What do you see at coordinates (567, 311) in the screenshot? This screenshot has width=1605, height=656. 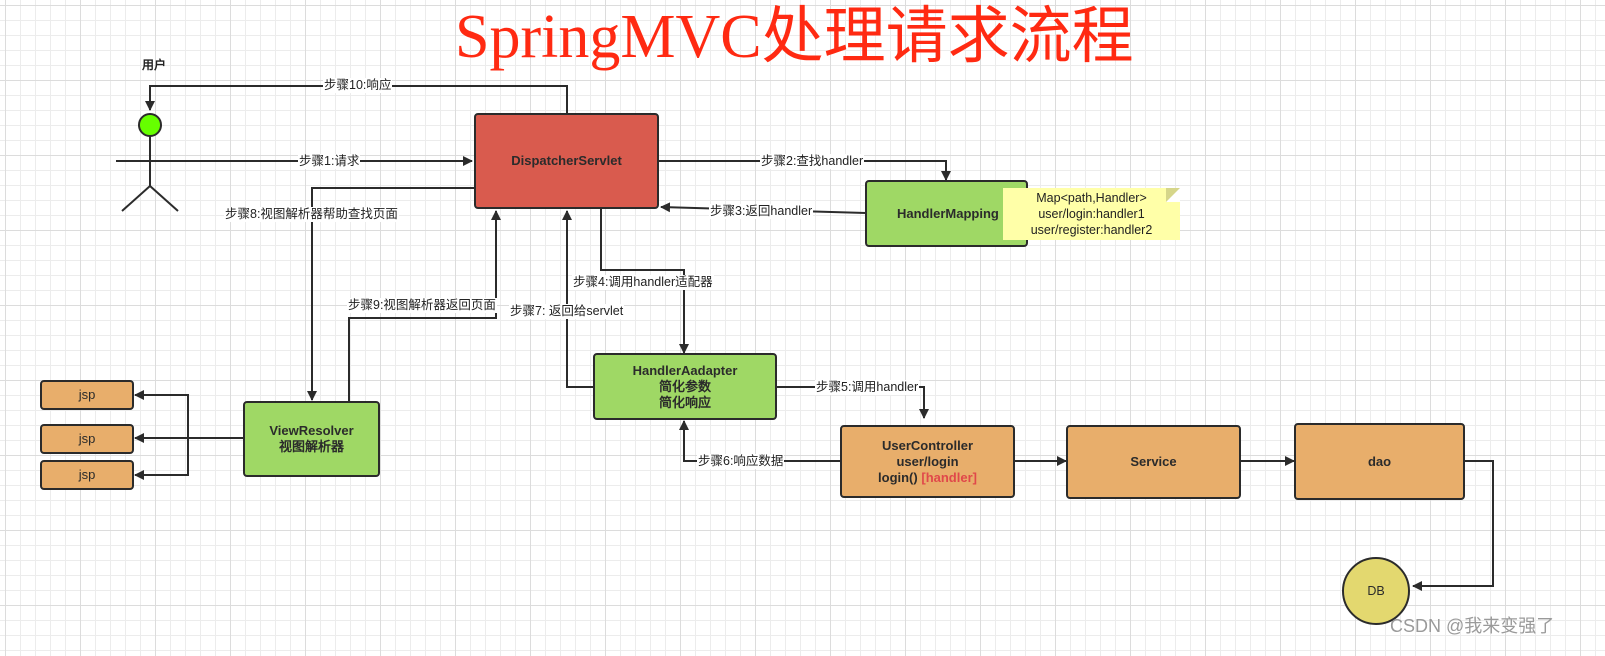 I see `step7-label: 步骤7: 返回给servlet` at bounding box center [567, 311].